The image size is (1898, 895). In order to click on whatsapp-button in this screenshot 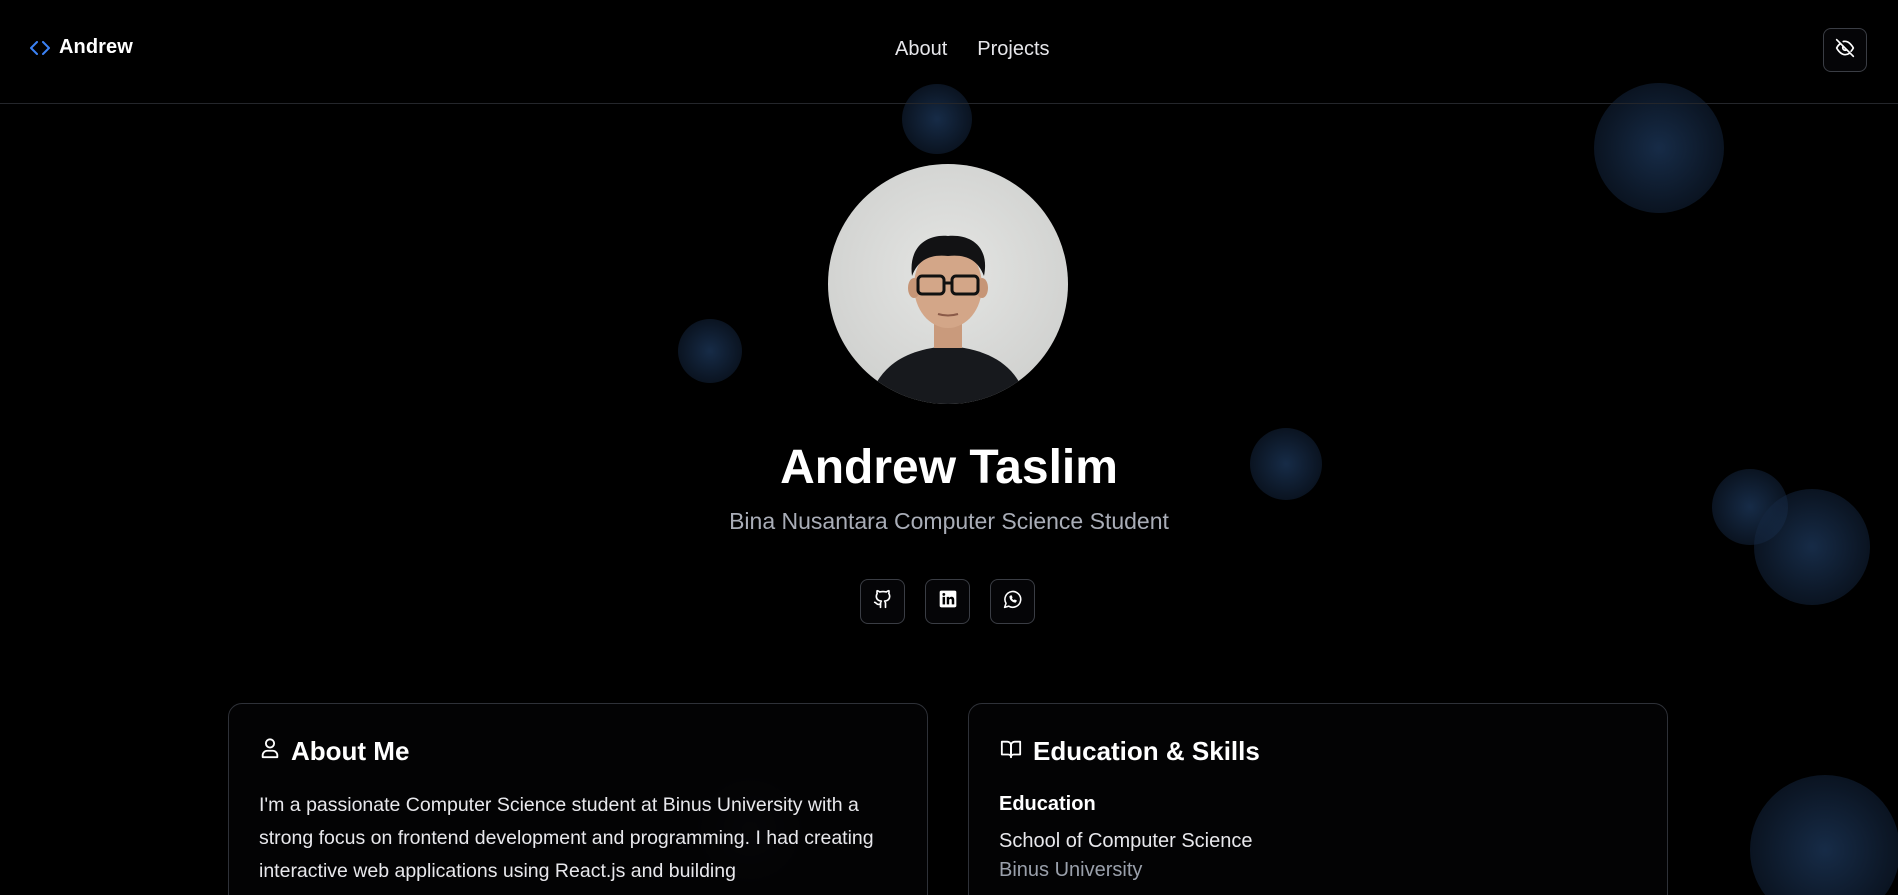, I will do `click(1012, 601)`.